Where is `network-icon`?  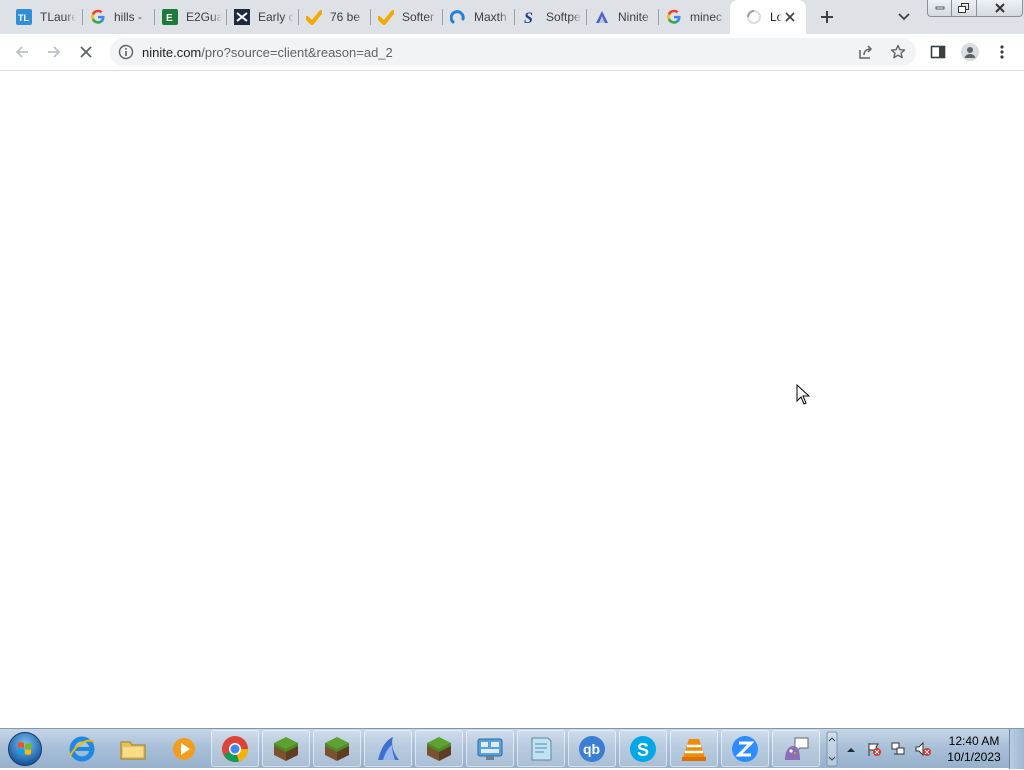
network-icon is located at coordinates (898, 749).